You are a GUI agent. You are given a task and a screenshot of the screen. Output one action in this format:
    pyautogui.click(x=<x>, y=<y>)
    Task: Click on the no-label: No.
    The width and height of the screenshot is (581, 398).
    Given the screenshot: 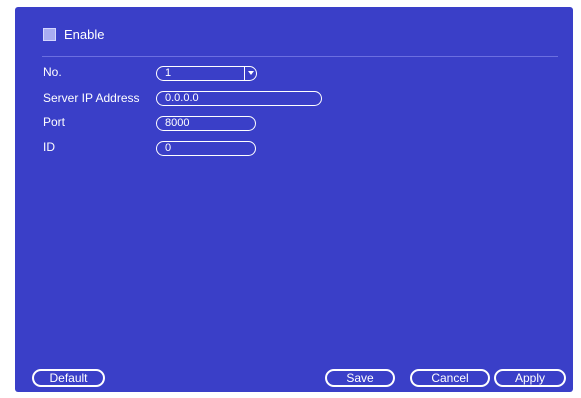 What is the action you would take?
    pyautogui.click(x=52, y=72)
    